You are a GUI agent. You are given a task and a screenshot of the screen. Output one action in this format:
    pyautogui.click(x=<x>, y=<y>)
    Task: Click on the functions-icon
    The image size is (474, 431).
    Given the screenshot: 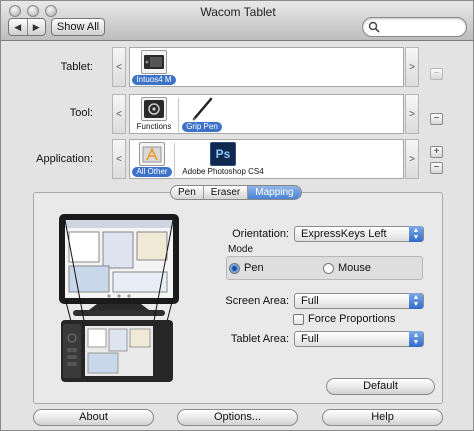 What is the action you would take?
    pyautogui.click(x=154, y=109)
    